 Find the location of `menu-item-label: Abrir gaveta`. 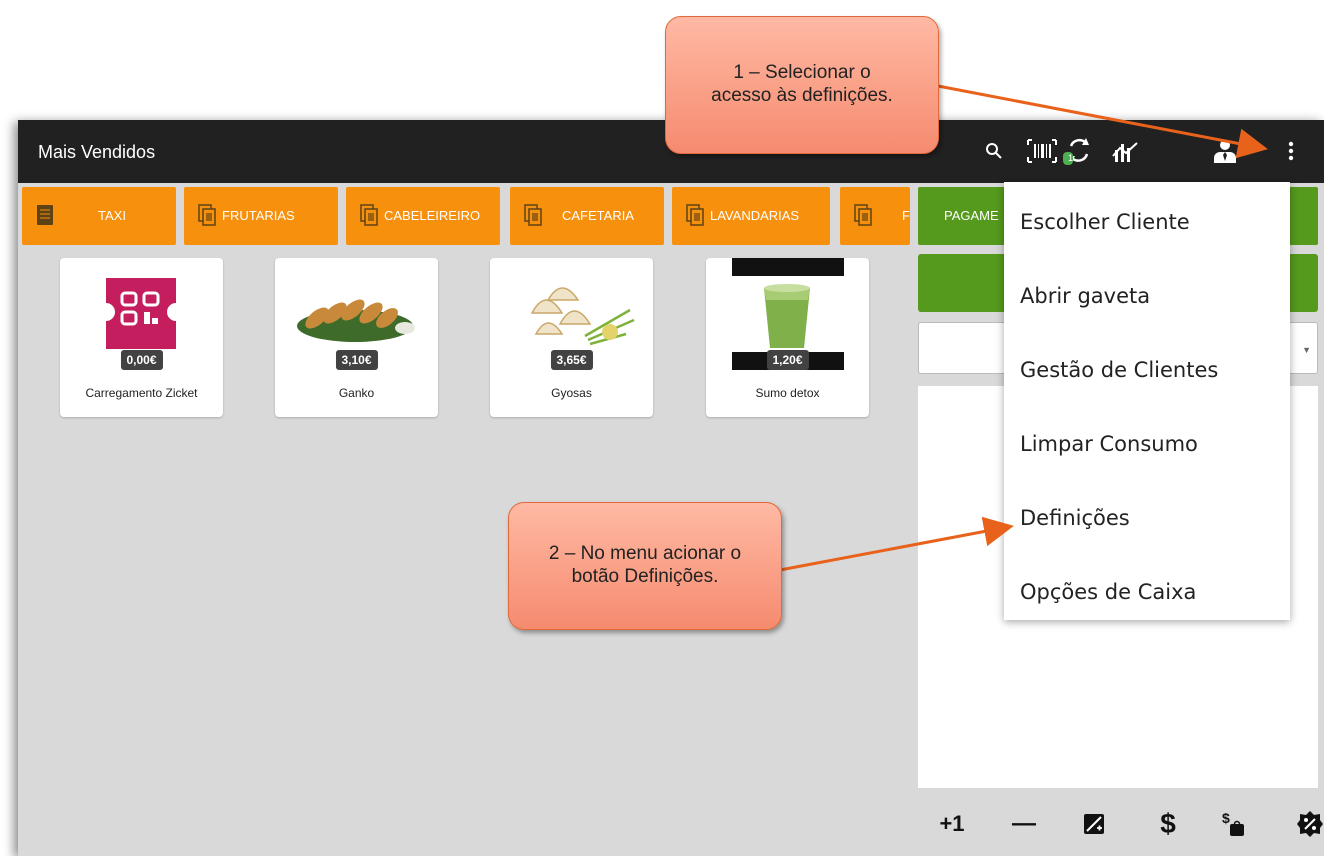

menu-item-label: Abrir gaveta is located at coordinates (1085, 296).